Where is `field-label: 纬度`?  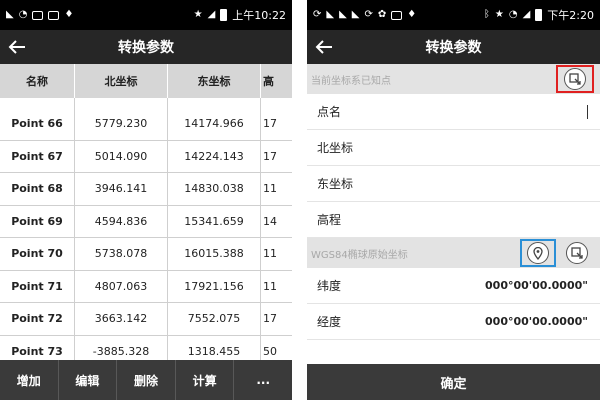 field-label: 纬度 is located at coordinates (329, 286).